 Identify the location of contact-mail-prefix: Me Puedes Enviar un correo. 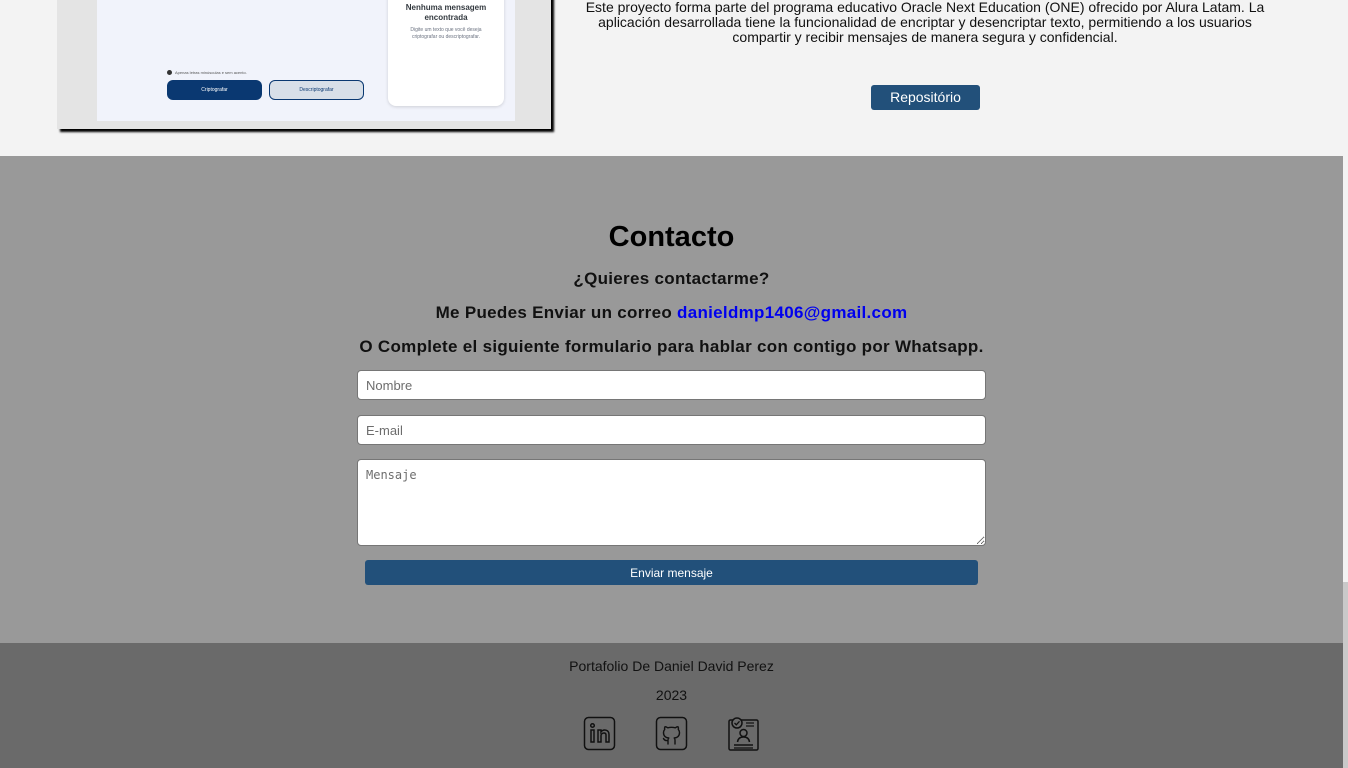
(556, 312).